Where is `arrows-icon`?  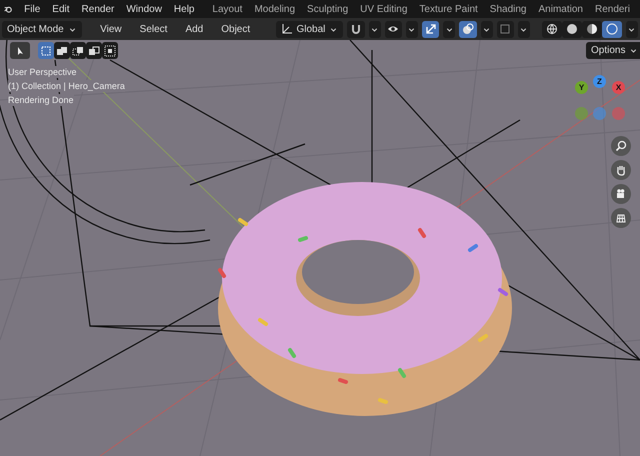
arrows-icon is located at coordinates (430, 29).